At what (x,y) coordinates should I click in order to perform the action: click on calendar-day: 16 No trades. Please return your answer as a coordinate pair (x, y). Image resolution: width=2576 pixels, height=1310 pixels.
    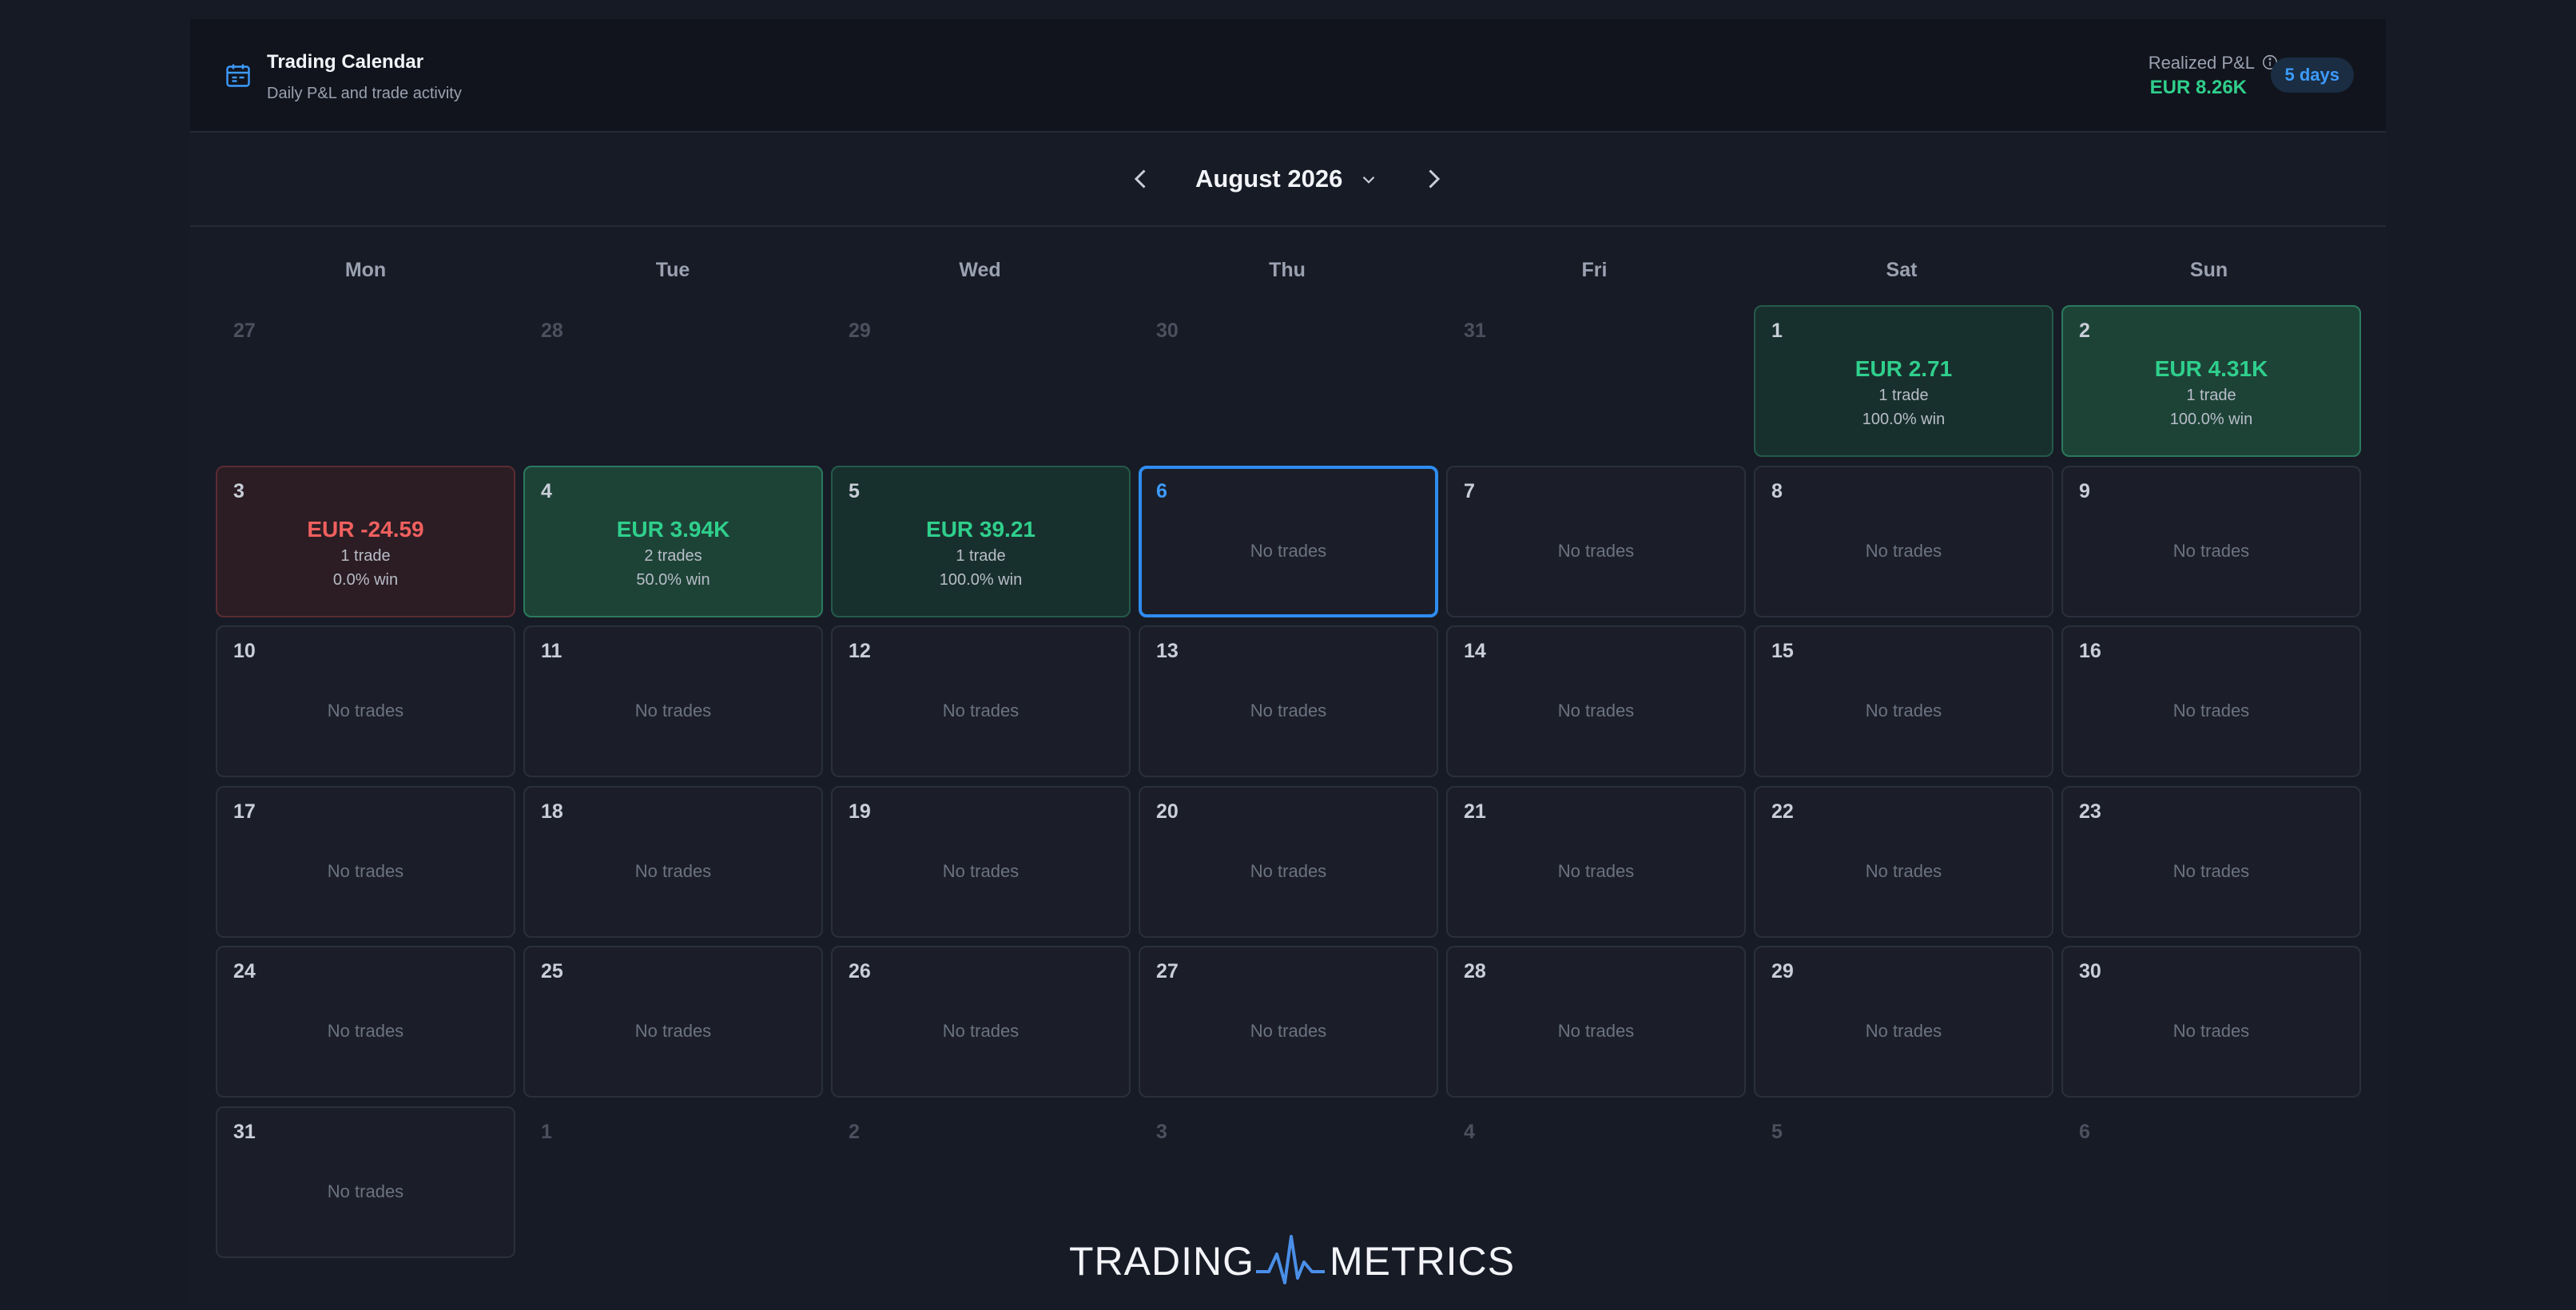
    Looking at the image, I should click on (2211, 701).